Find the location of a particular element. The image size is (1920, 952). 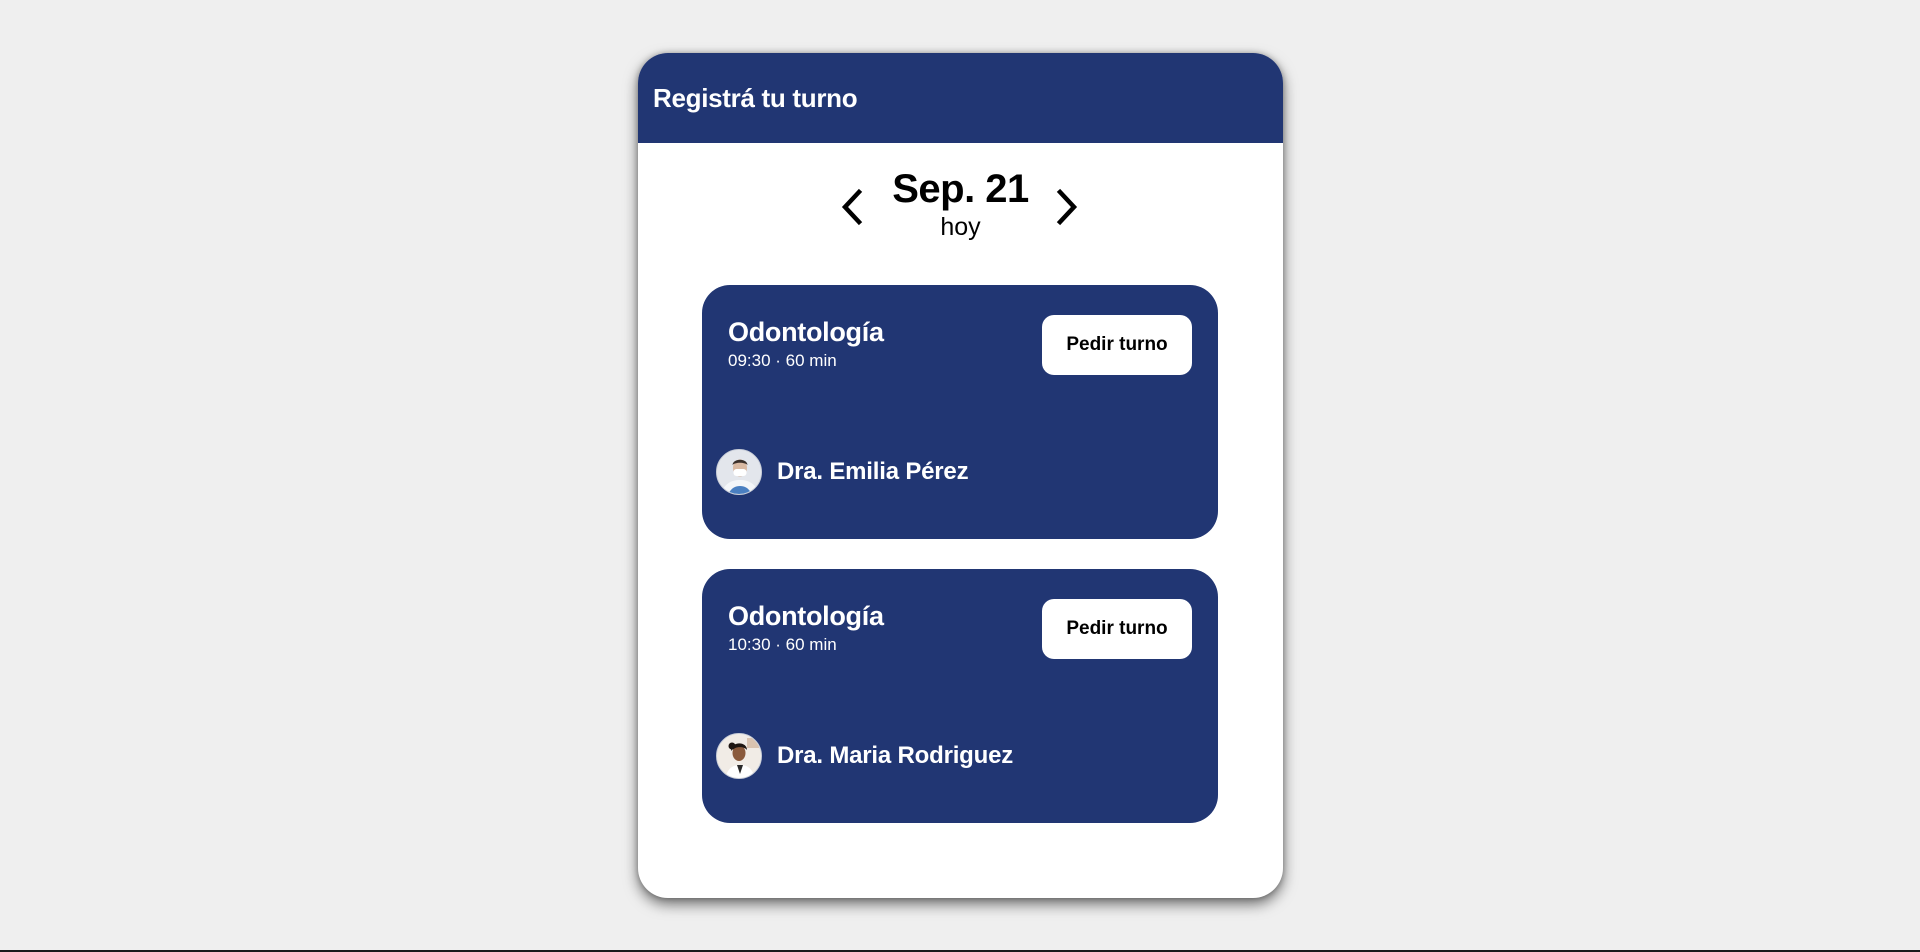

page-title: Registrá tu turno is located at coordinates (755, 97).